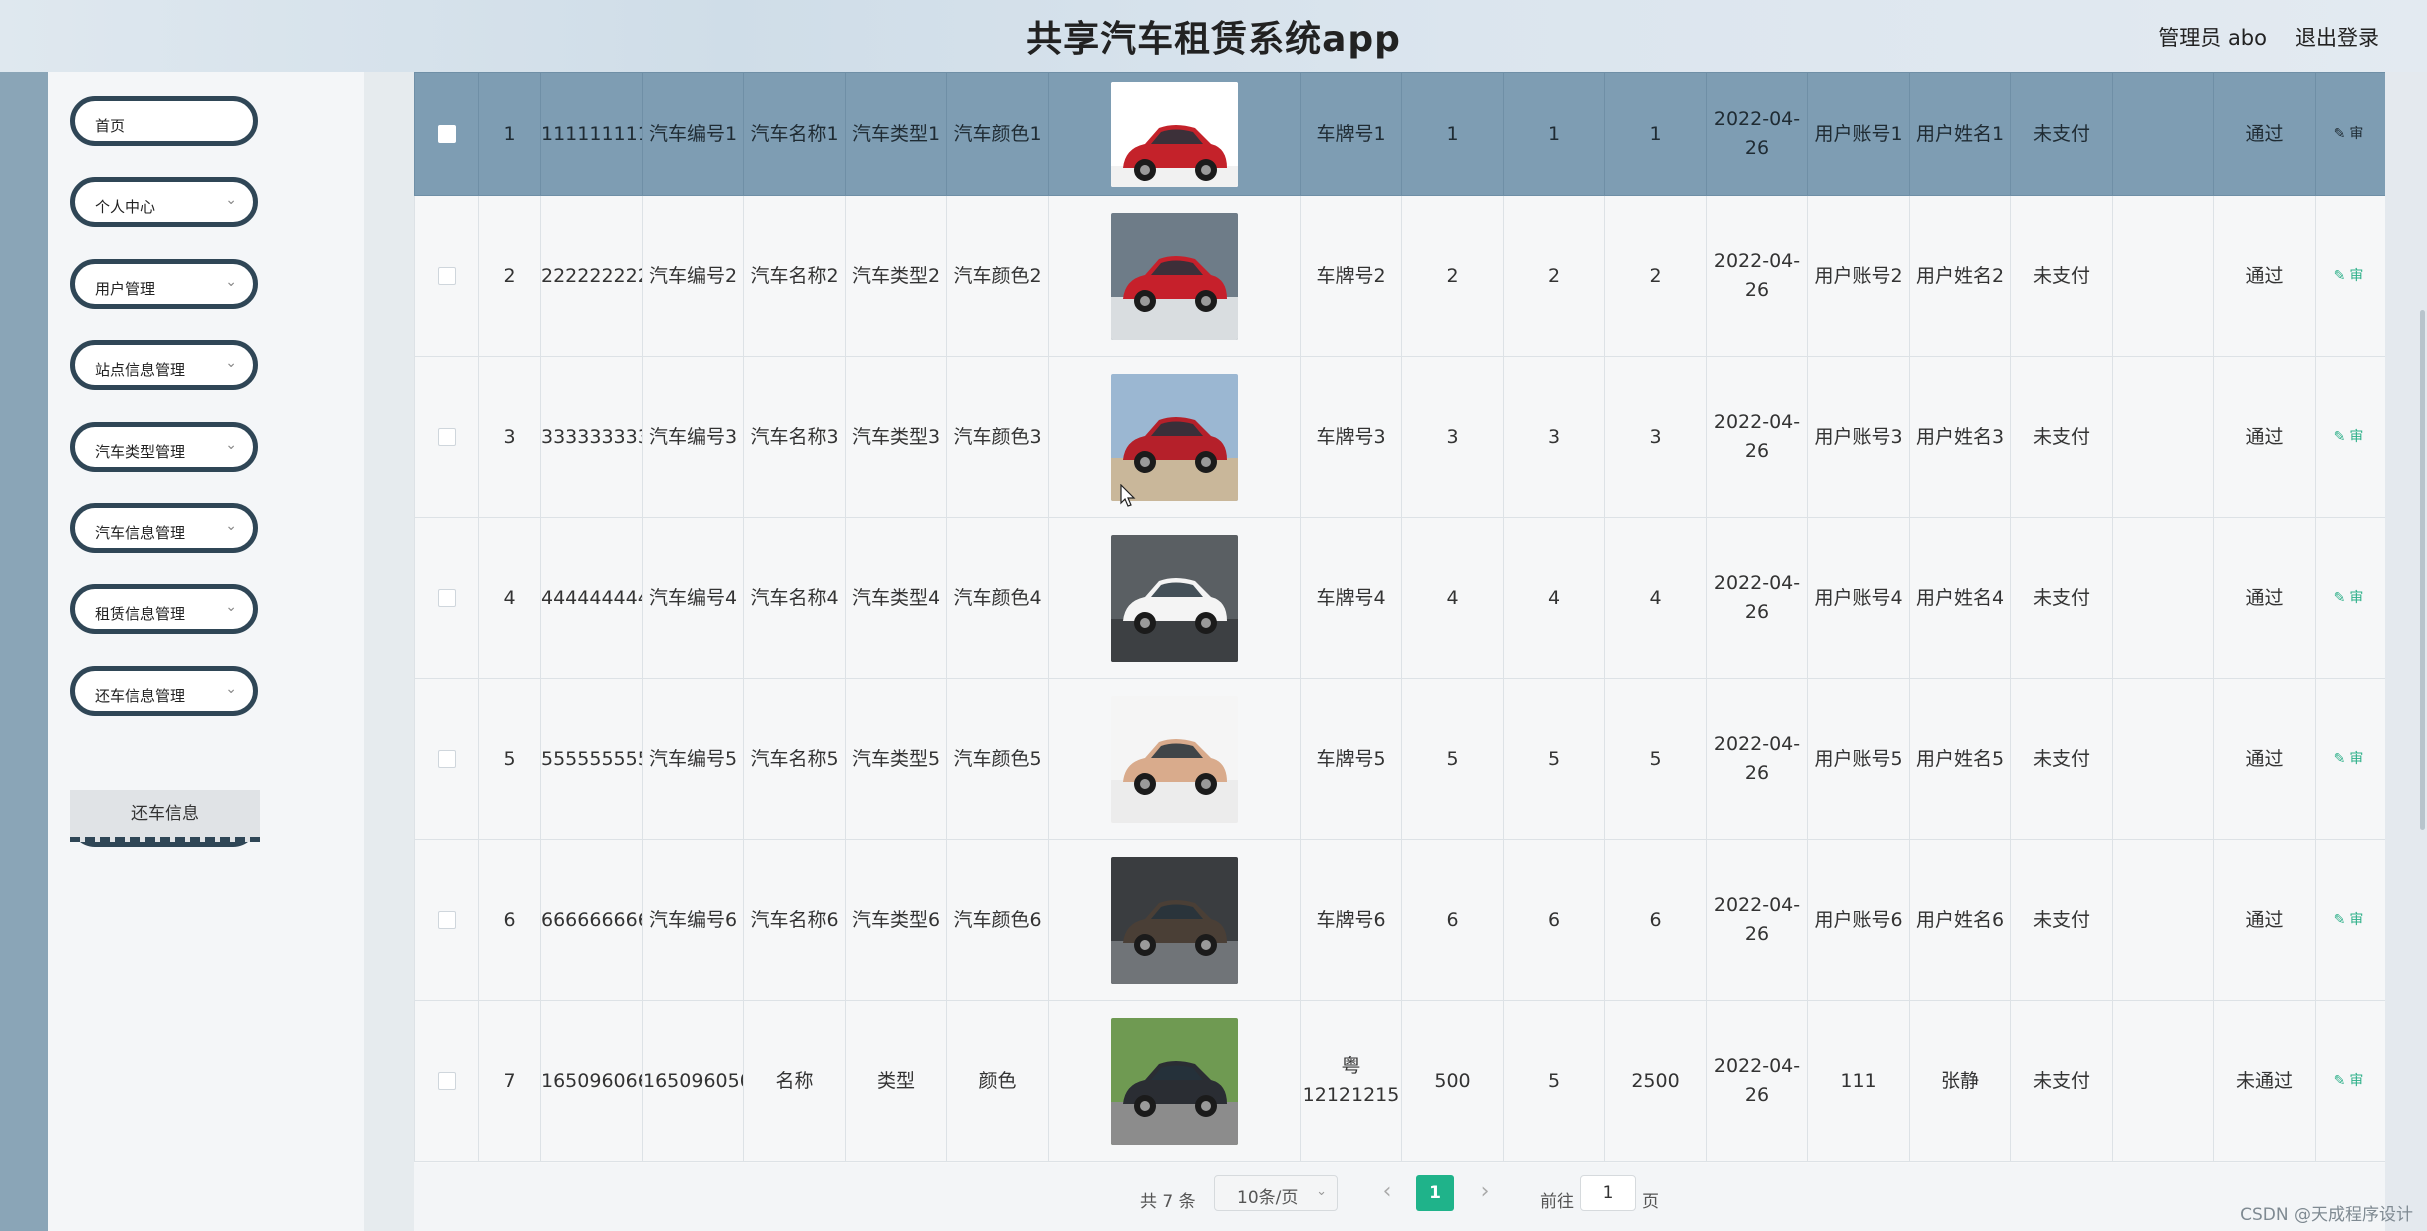  What do you see at coordinates (2264, 920) in the screenshot?
I see `review-status: 通过` at bounding box center [2264, 920].